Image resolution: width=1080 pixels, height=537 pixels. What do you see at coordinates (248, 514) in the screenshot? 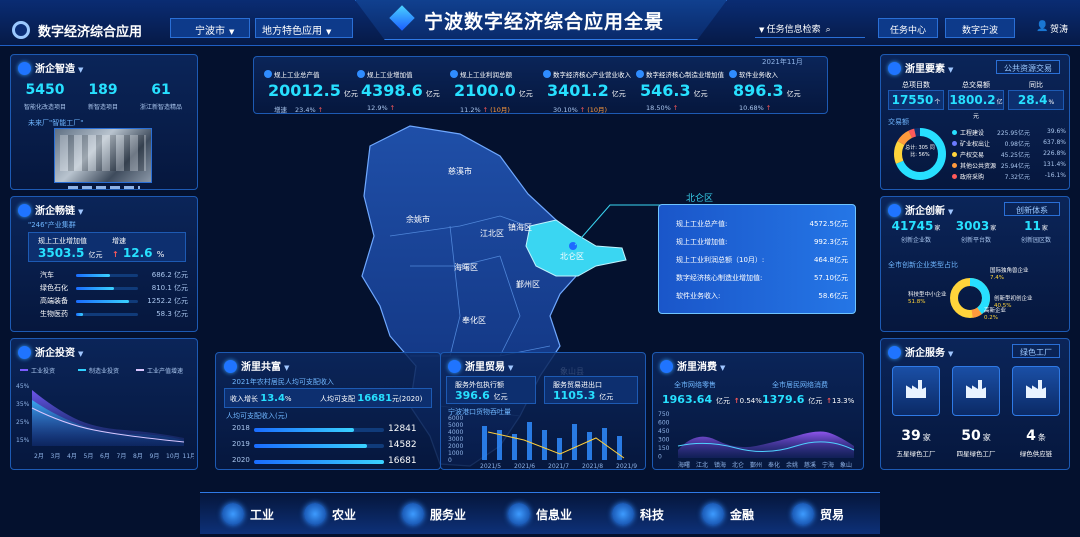
I see `nav-item-0: 工业` at bounding box center [248, 514].